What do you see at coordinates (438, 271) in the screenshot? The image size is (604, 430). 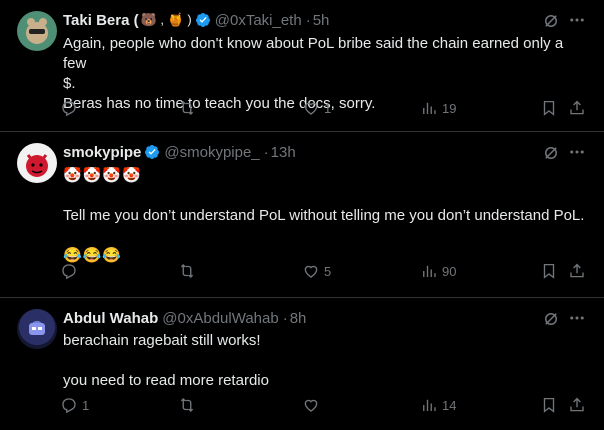 I see `views-button: 90` at bounding box center [438, 271].